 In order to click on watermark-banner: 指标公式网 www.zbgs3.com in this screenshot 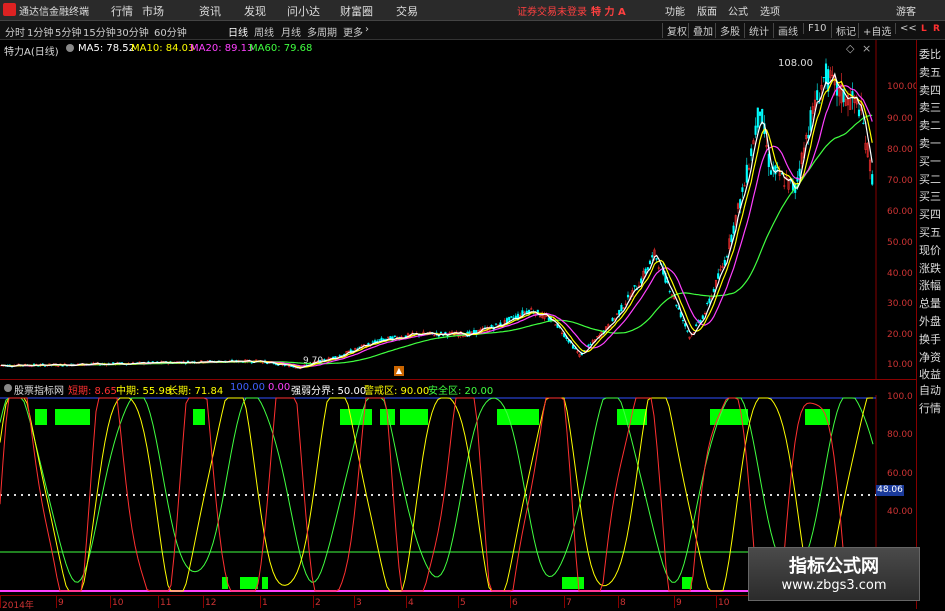, I will do `click(834, 574)`.